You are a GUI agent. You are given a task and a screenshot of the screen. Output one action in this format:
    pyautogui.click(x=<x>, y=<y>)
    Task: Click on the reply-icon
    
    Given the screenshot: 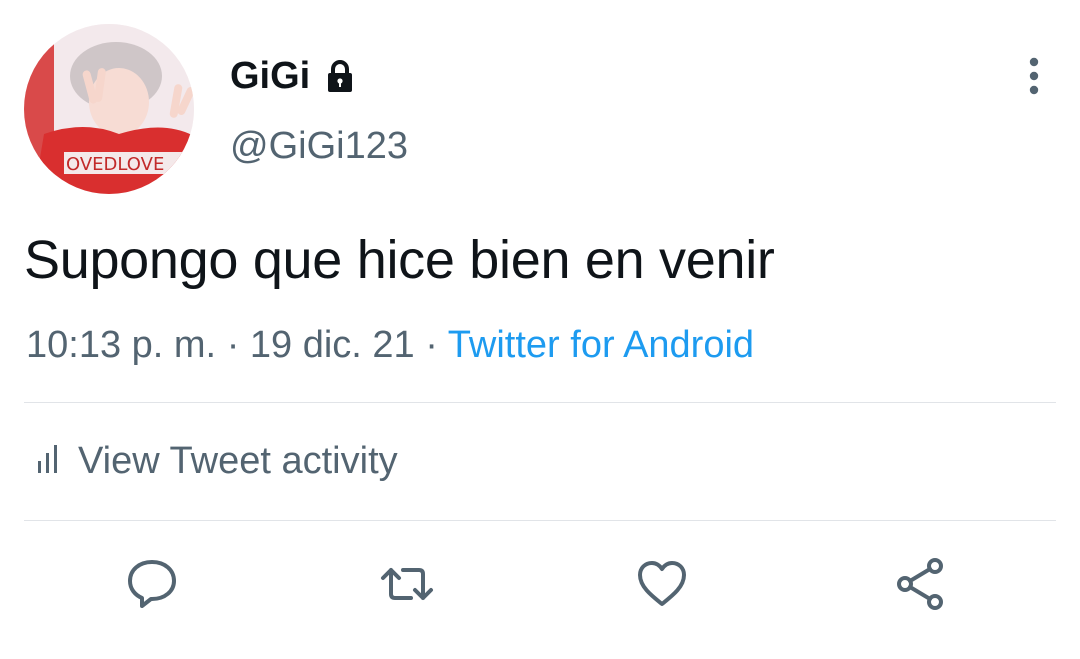 What is the action you would take?
    pyautogui.click(x=152, y=584)
    